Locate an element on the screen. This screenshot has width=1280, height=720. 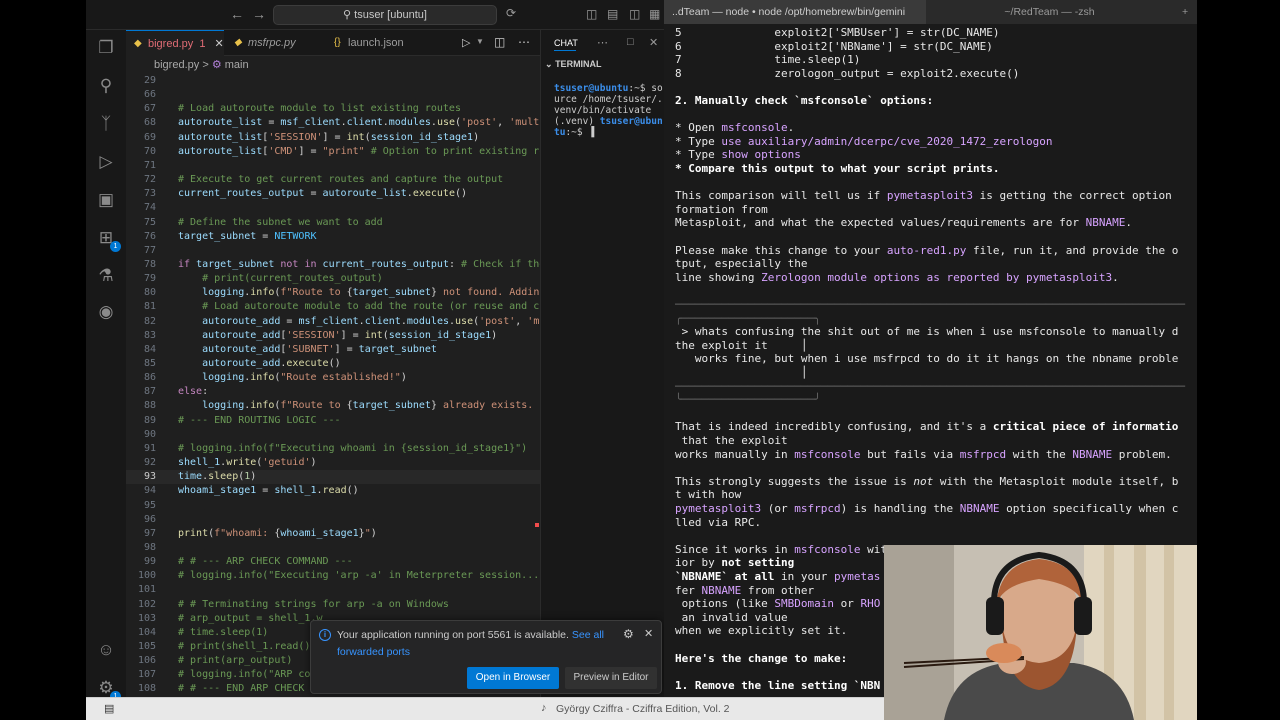
chat-tab: CHAT is located at coordinates (566, 43).